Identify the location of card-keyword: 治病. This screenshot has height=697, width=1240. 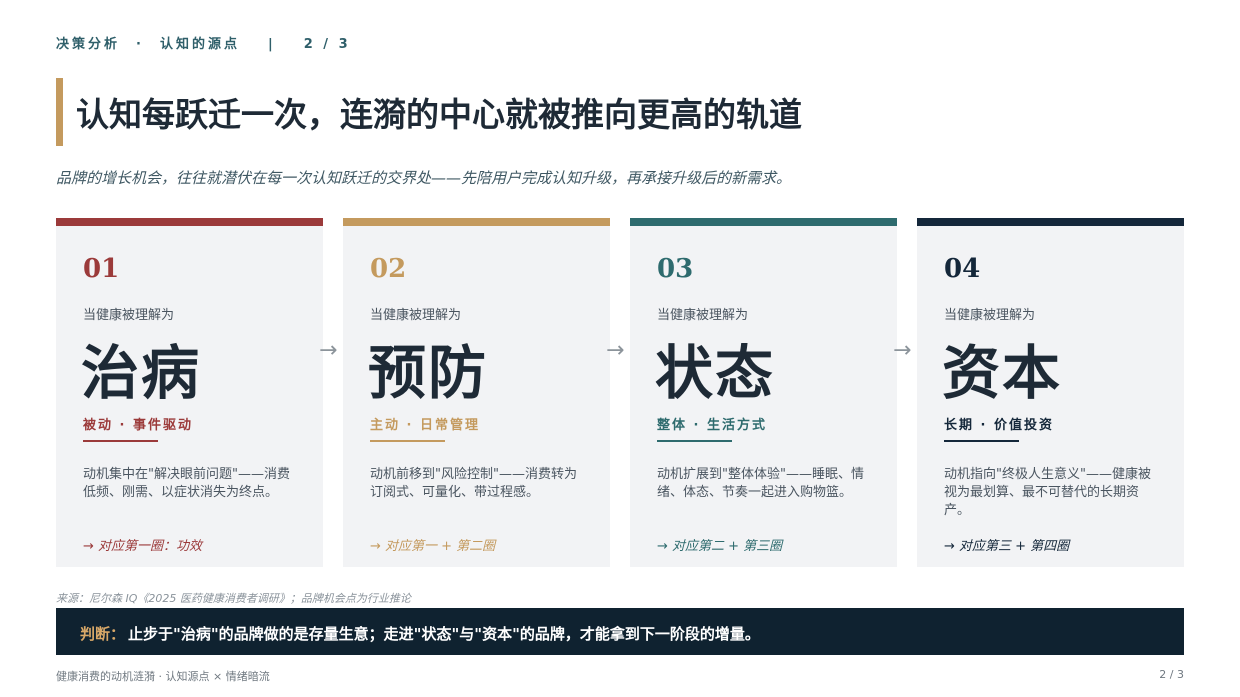
(141, 373).